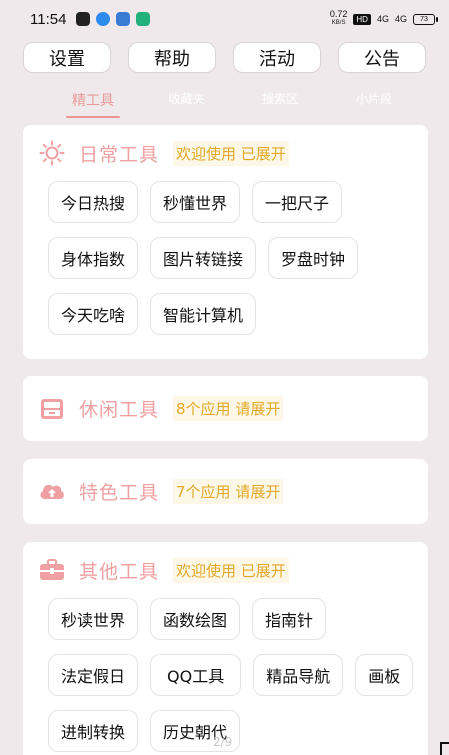 The height and width of the screenshot is (755, 449). Describe the element at coordinates (231, 570) in the screenshot. I see `other-tools-note: 欢迎使用 已展开` at that location.